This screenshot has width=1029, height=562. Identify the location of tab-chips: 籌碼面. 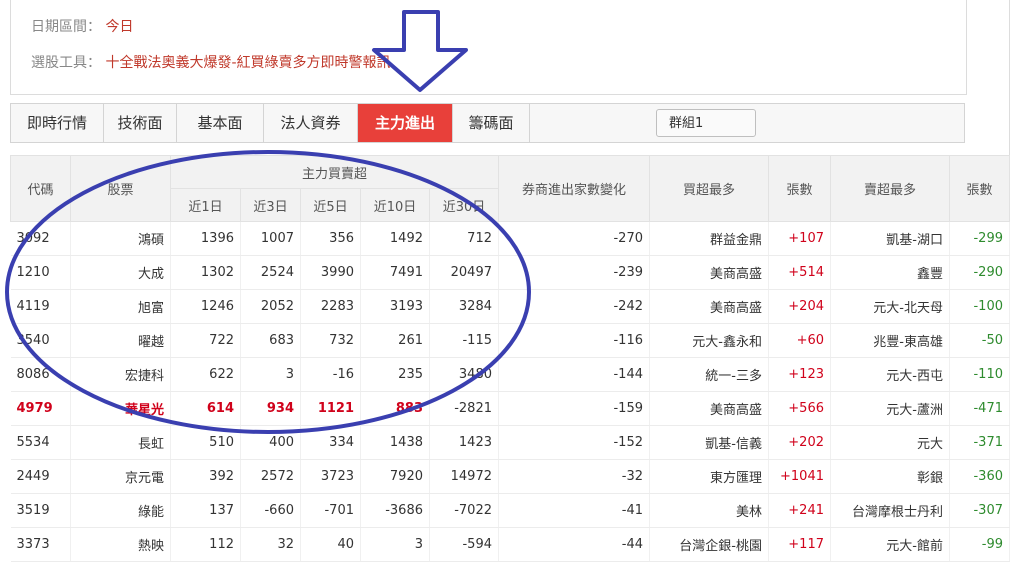
(491, 123).